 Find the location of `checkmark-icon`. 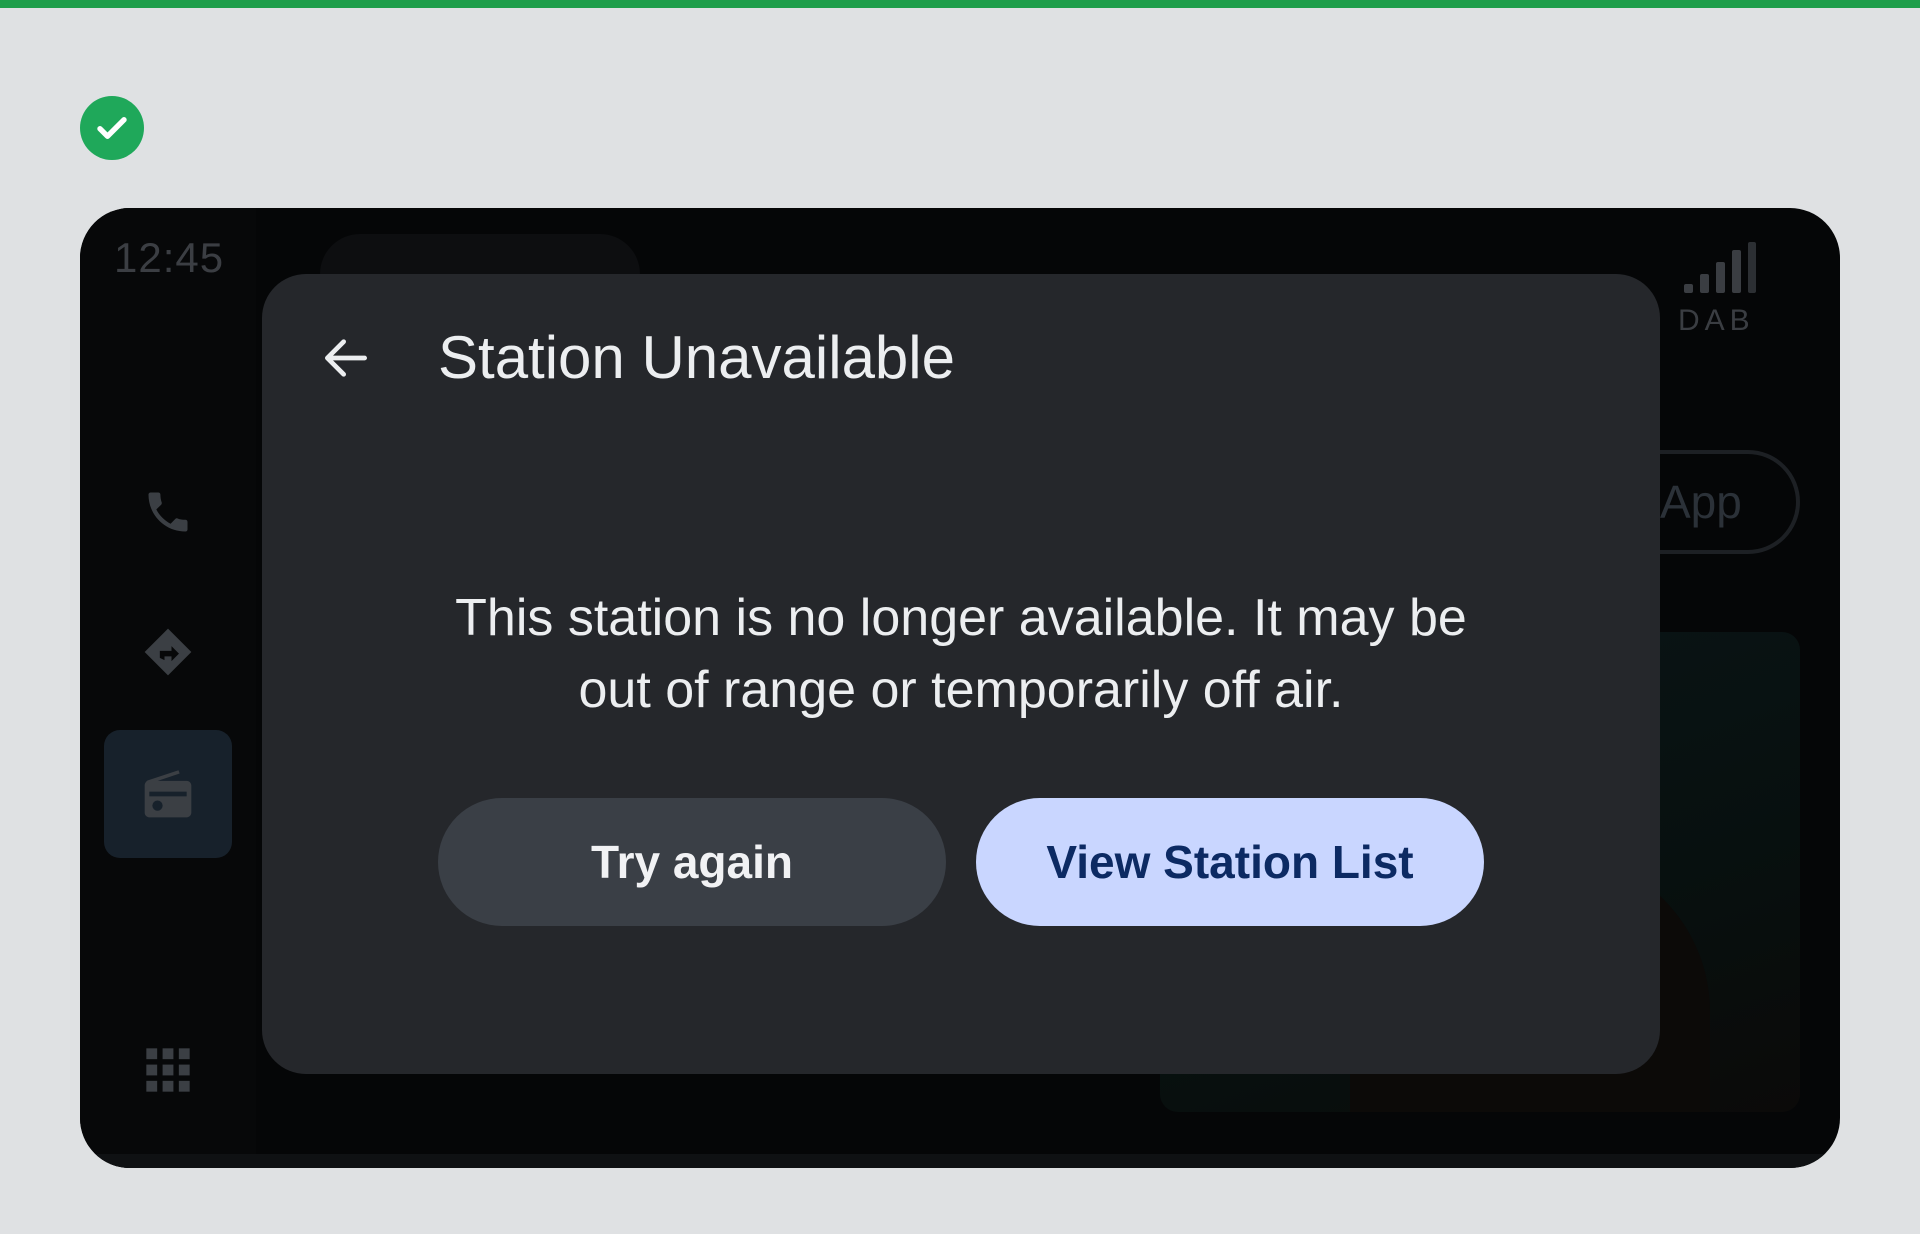

checkmark-icon is located at coordinates (112, 128).